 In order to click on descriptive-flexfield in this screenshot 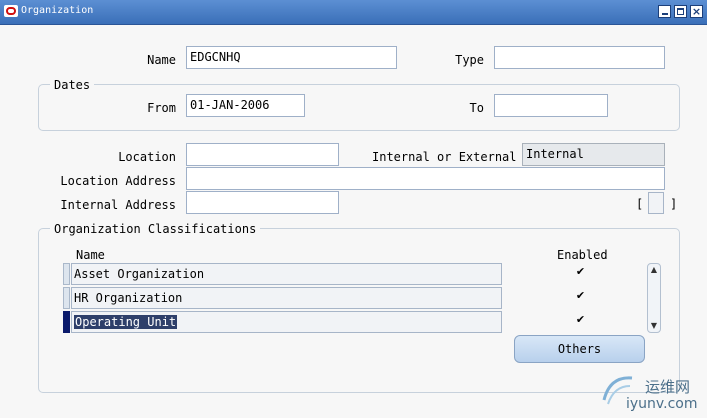, I will do `click(656, 203)`.